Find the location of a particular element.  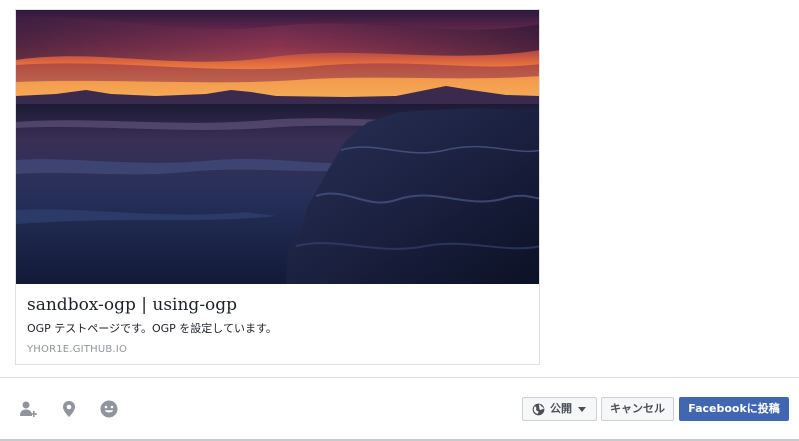

post-to-facebook-button: Facebookに投稿 is located at coordinates (734, 409).